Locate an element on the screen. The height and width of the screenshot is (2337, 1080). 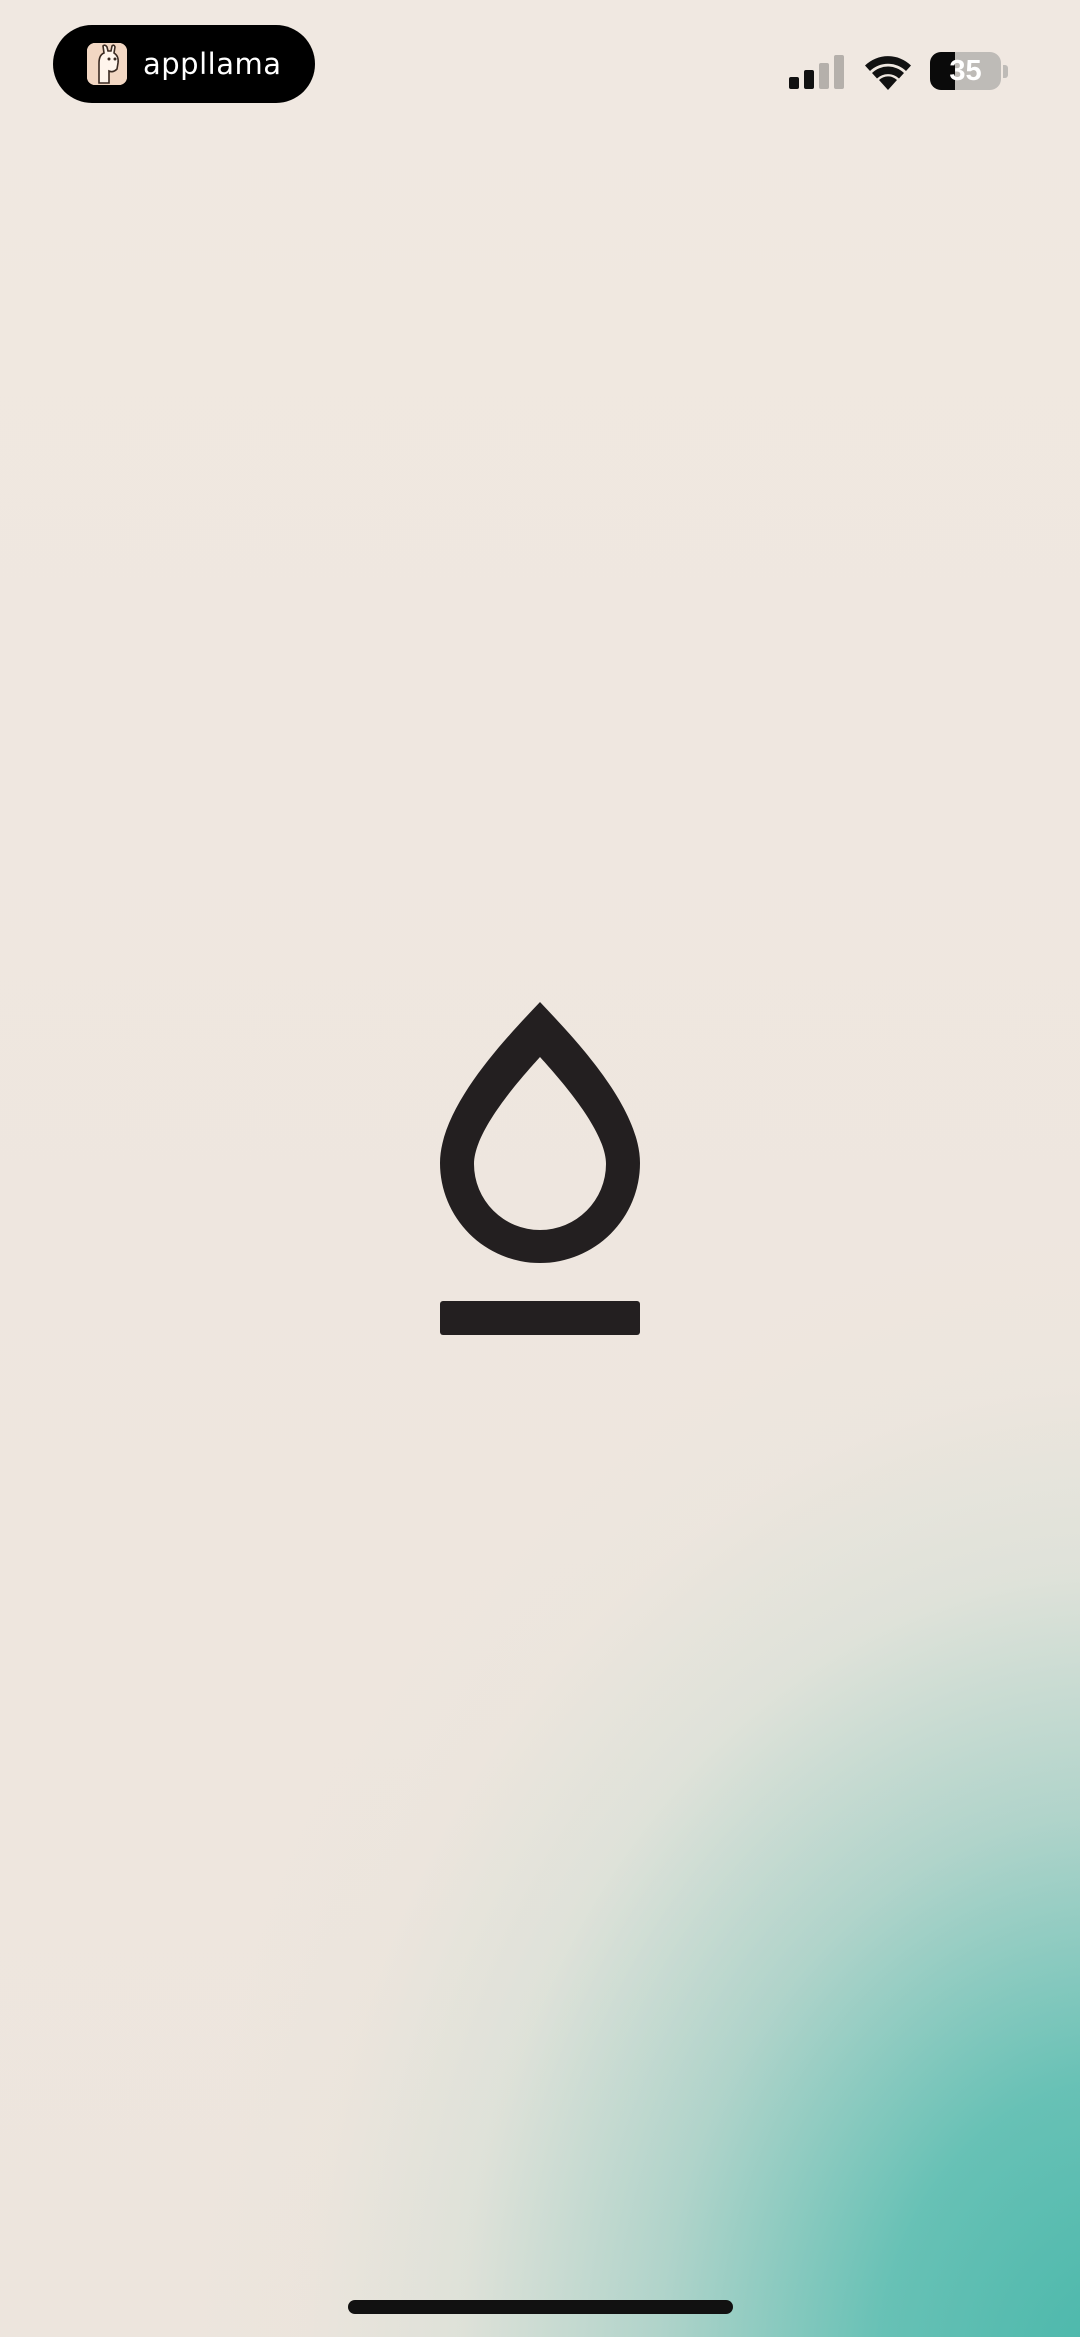
battery-level: 35 is located at coordinates (965, 71).